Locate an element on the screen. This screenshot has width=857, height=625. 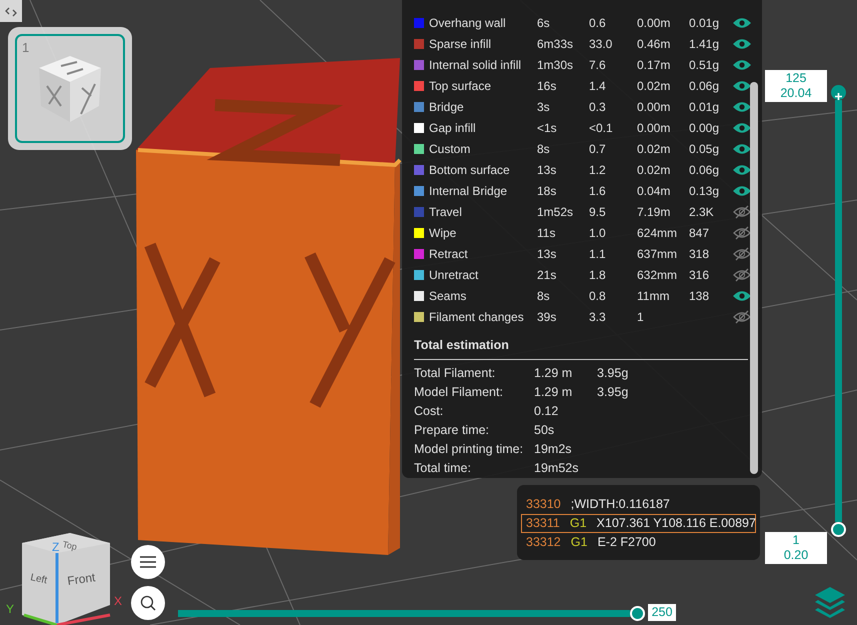
time-value: 1m30s is located at coordinates (555, 65).